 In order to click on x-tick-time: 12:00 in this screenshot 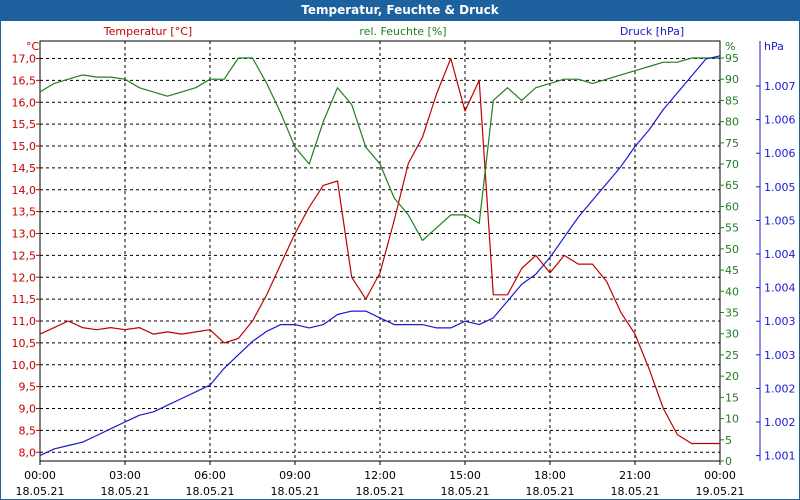, I will do `click(380, 475)`.